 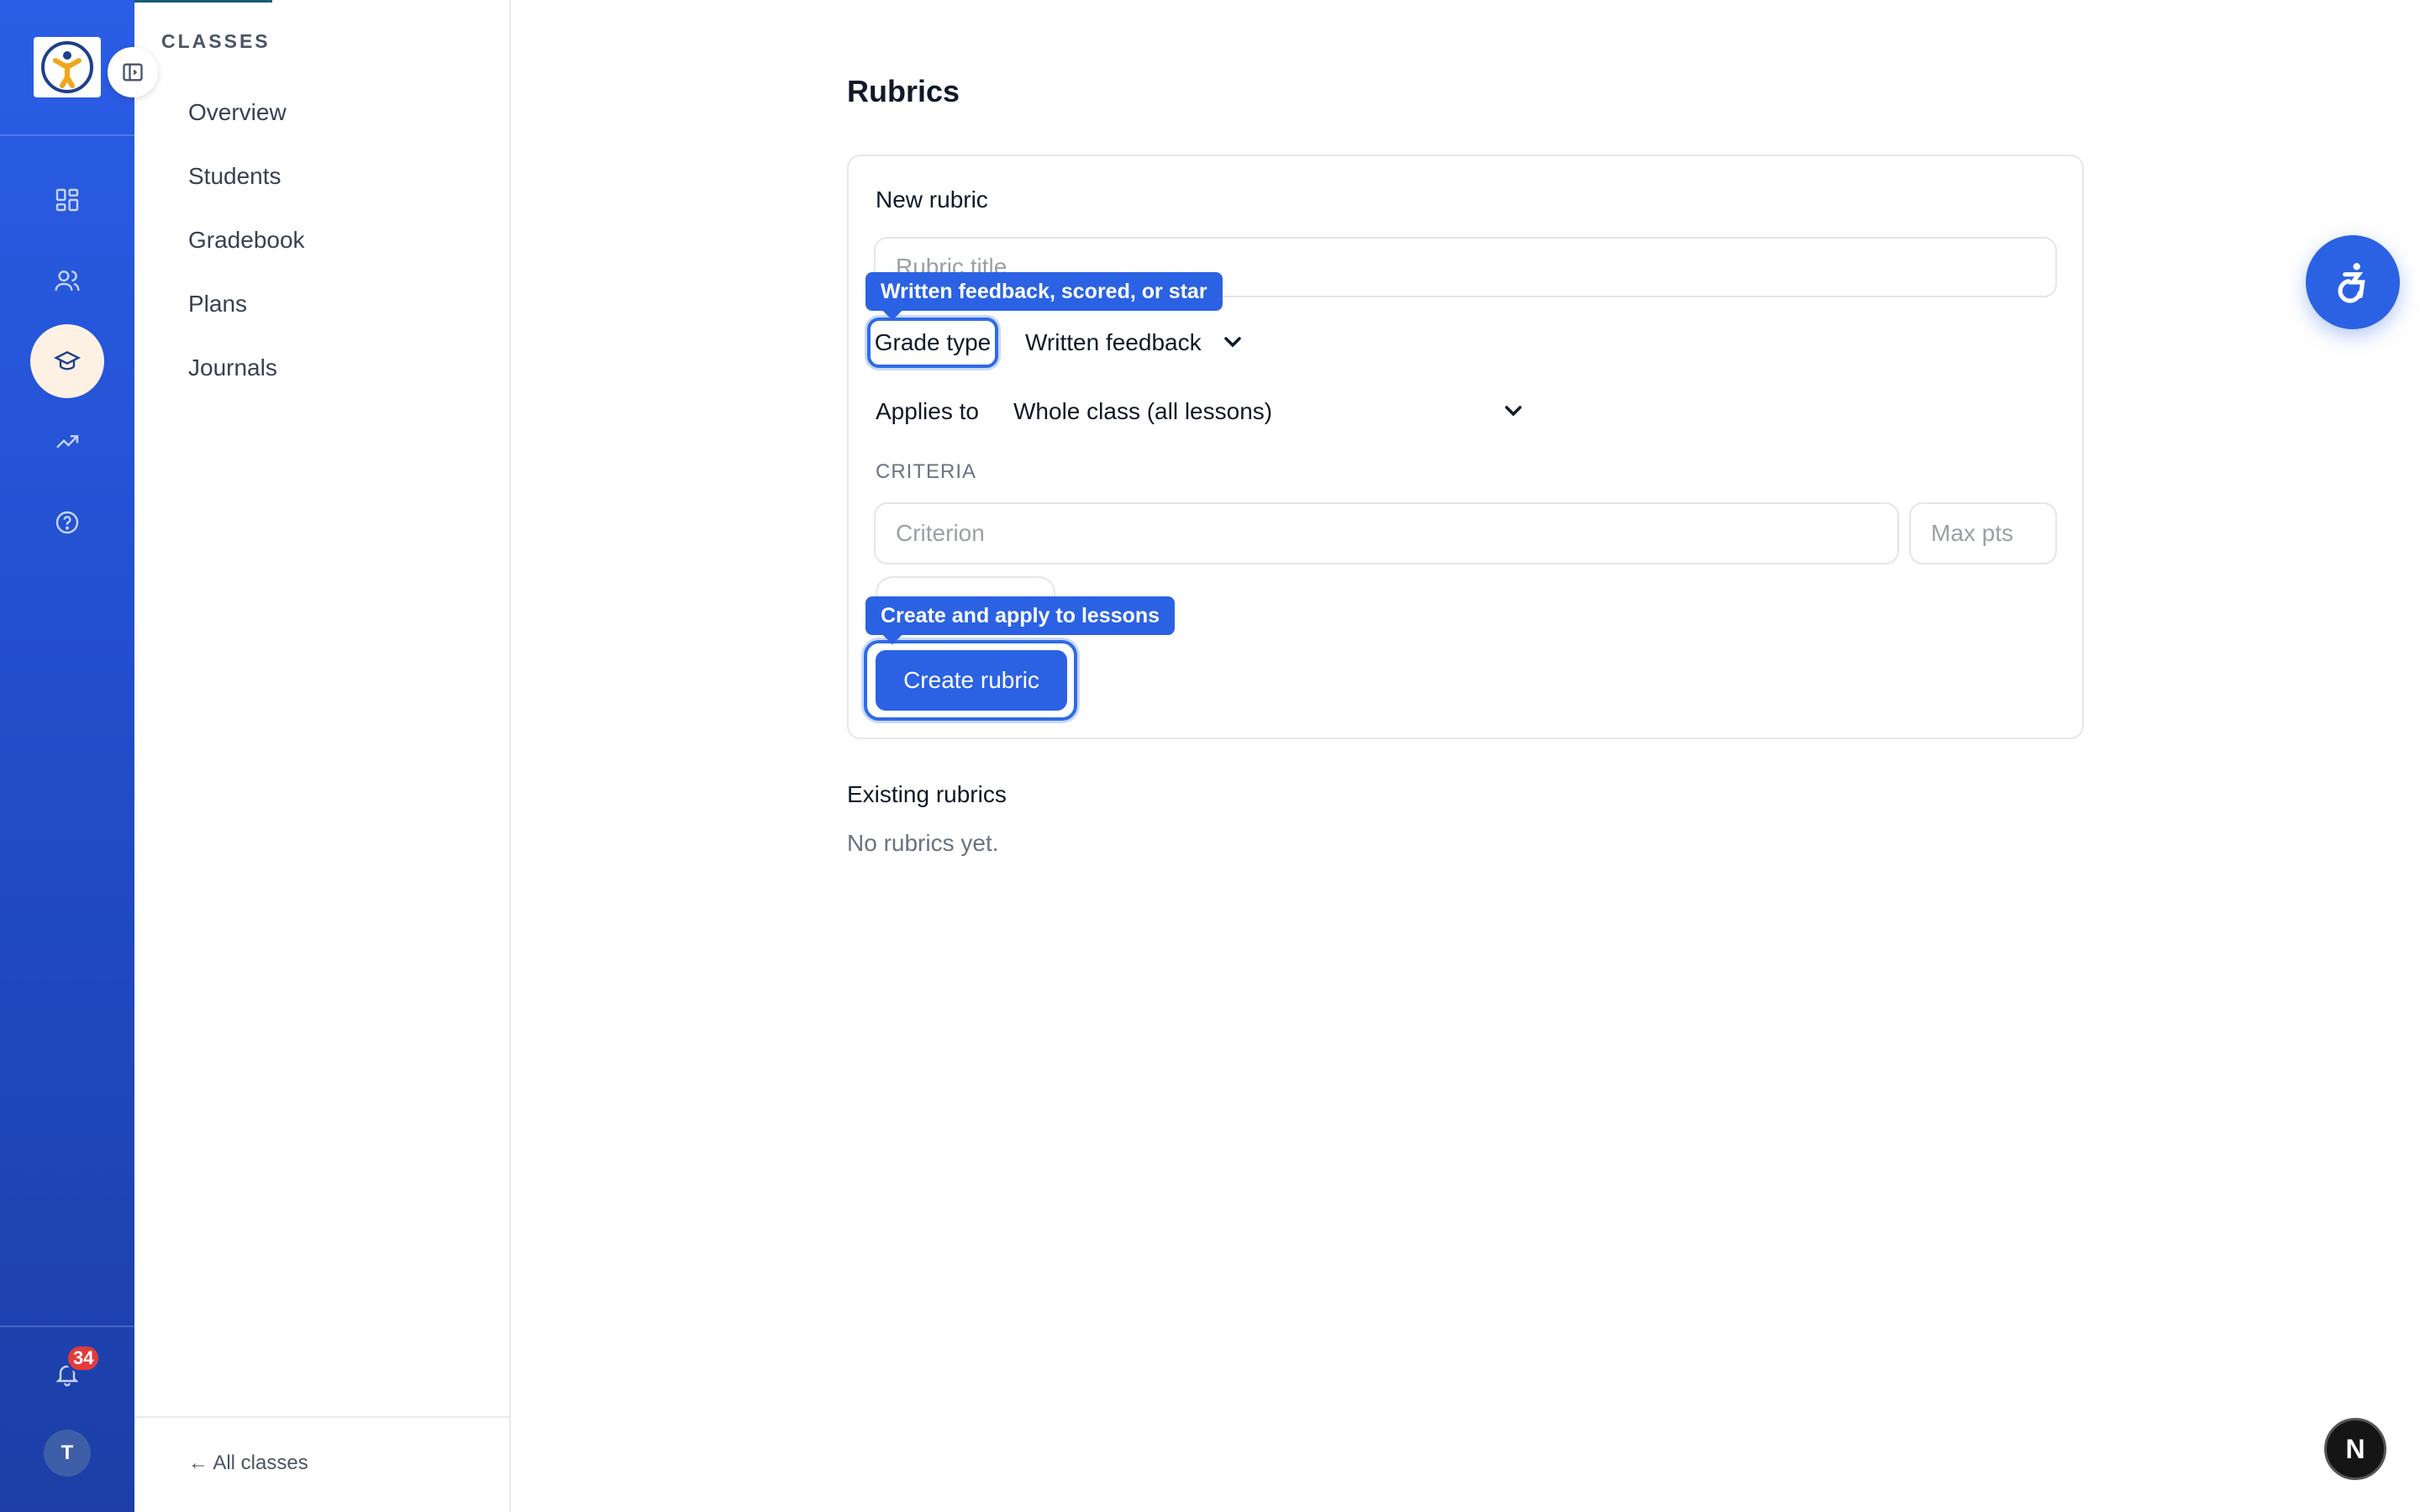 I want to click on rail-nav-dashboard, so click(x=67, y=200).